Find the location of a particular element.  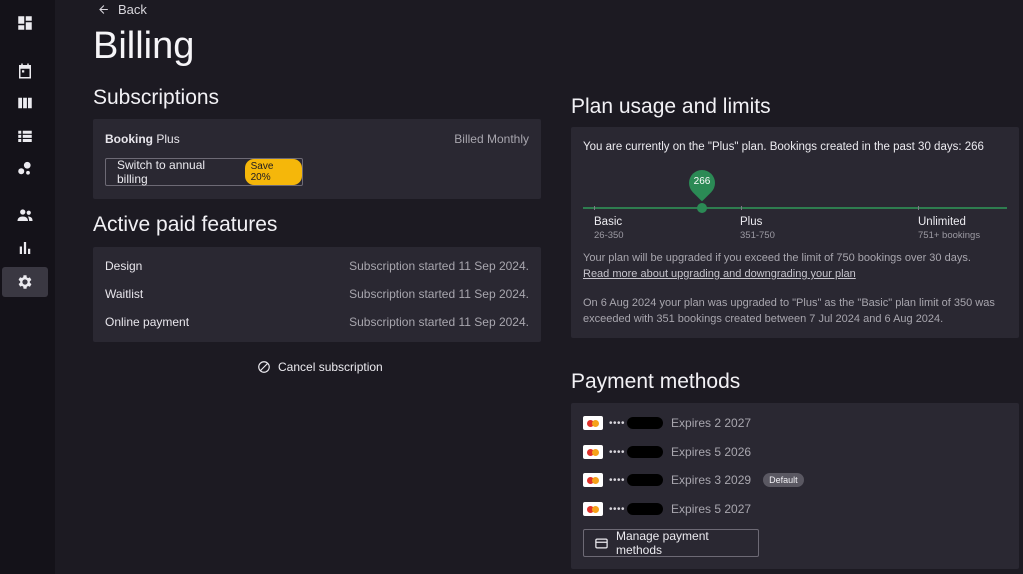

card-expiry: Expires 2 2027 is located at coordinates (711, 423).